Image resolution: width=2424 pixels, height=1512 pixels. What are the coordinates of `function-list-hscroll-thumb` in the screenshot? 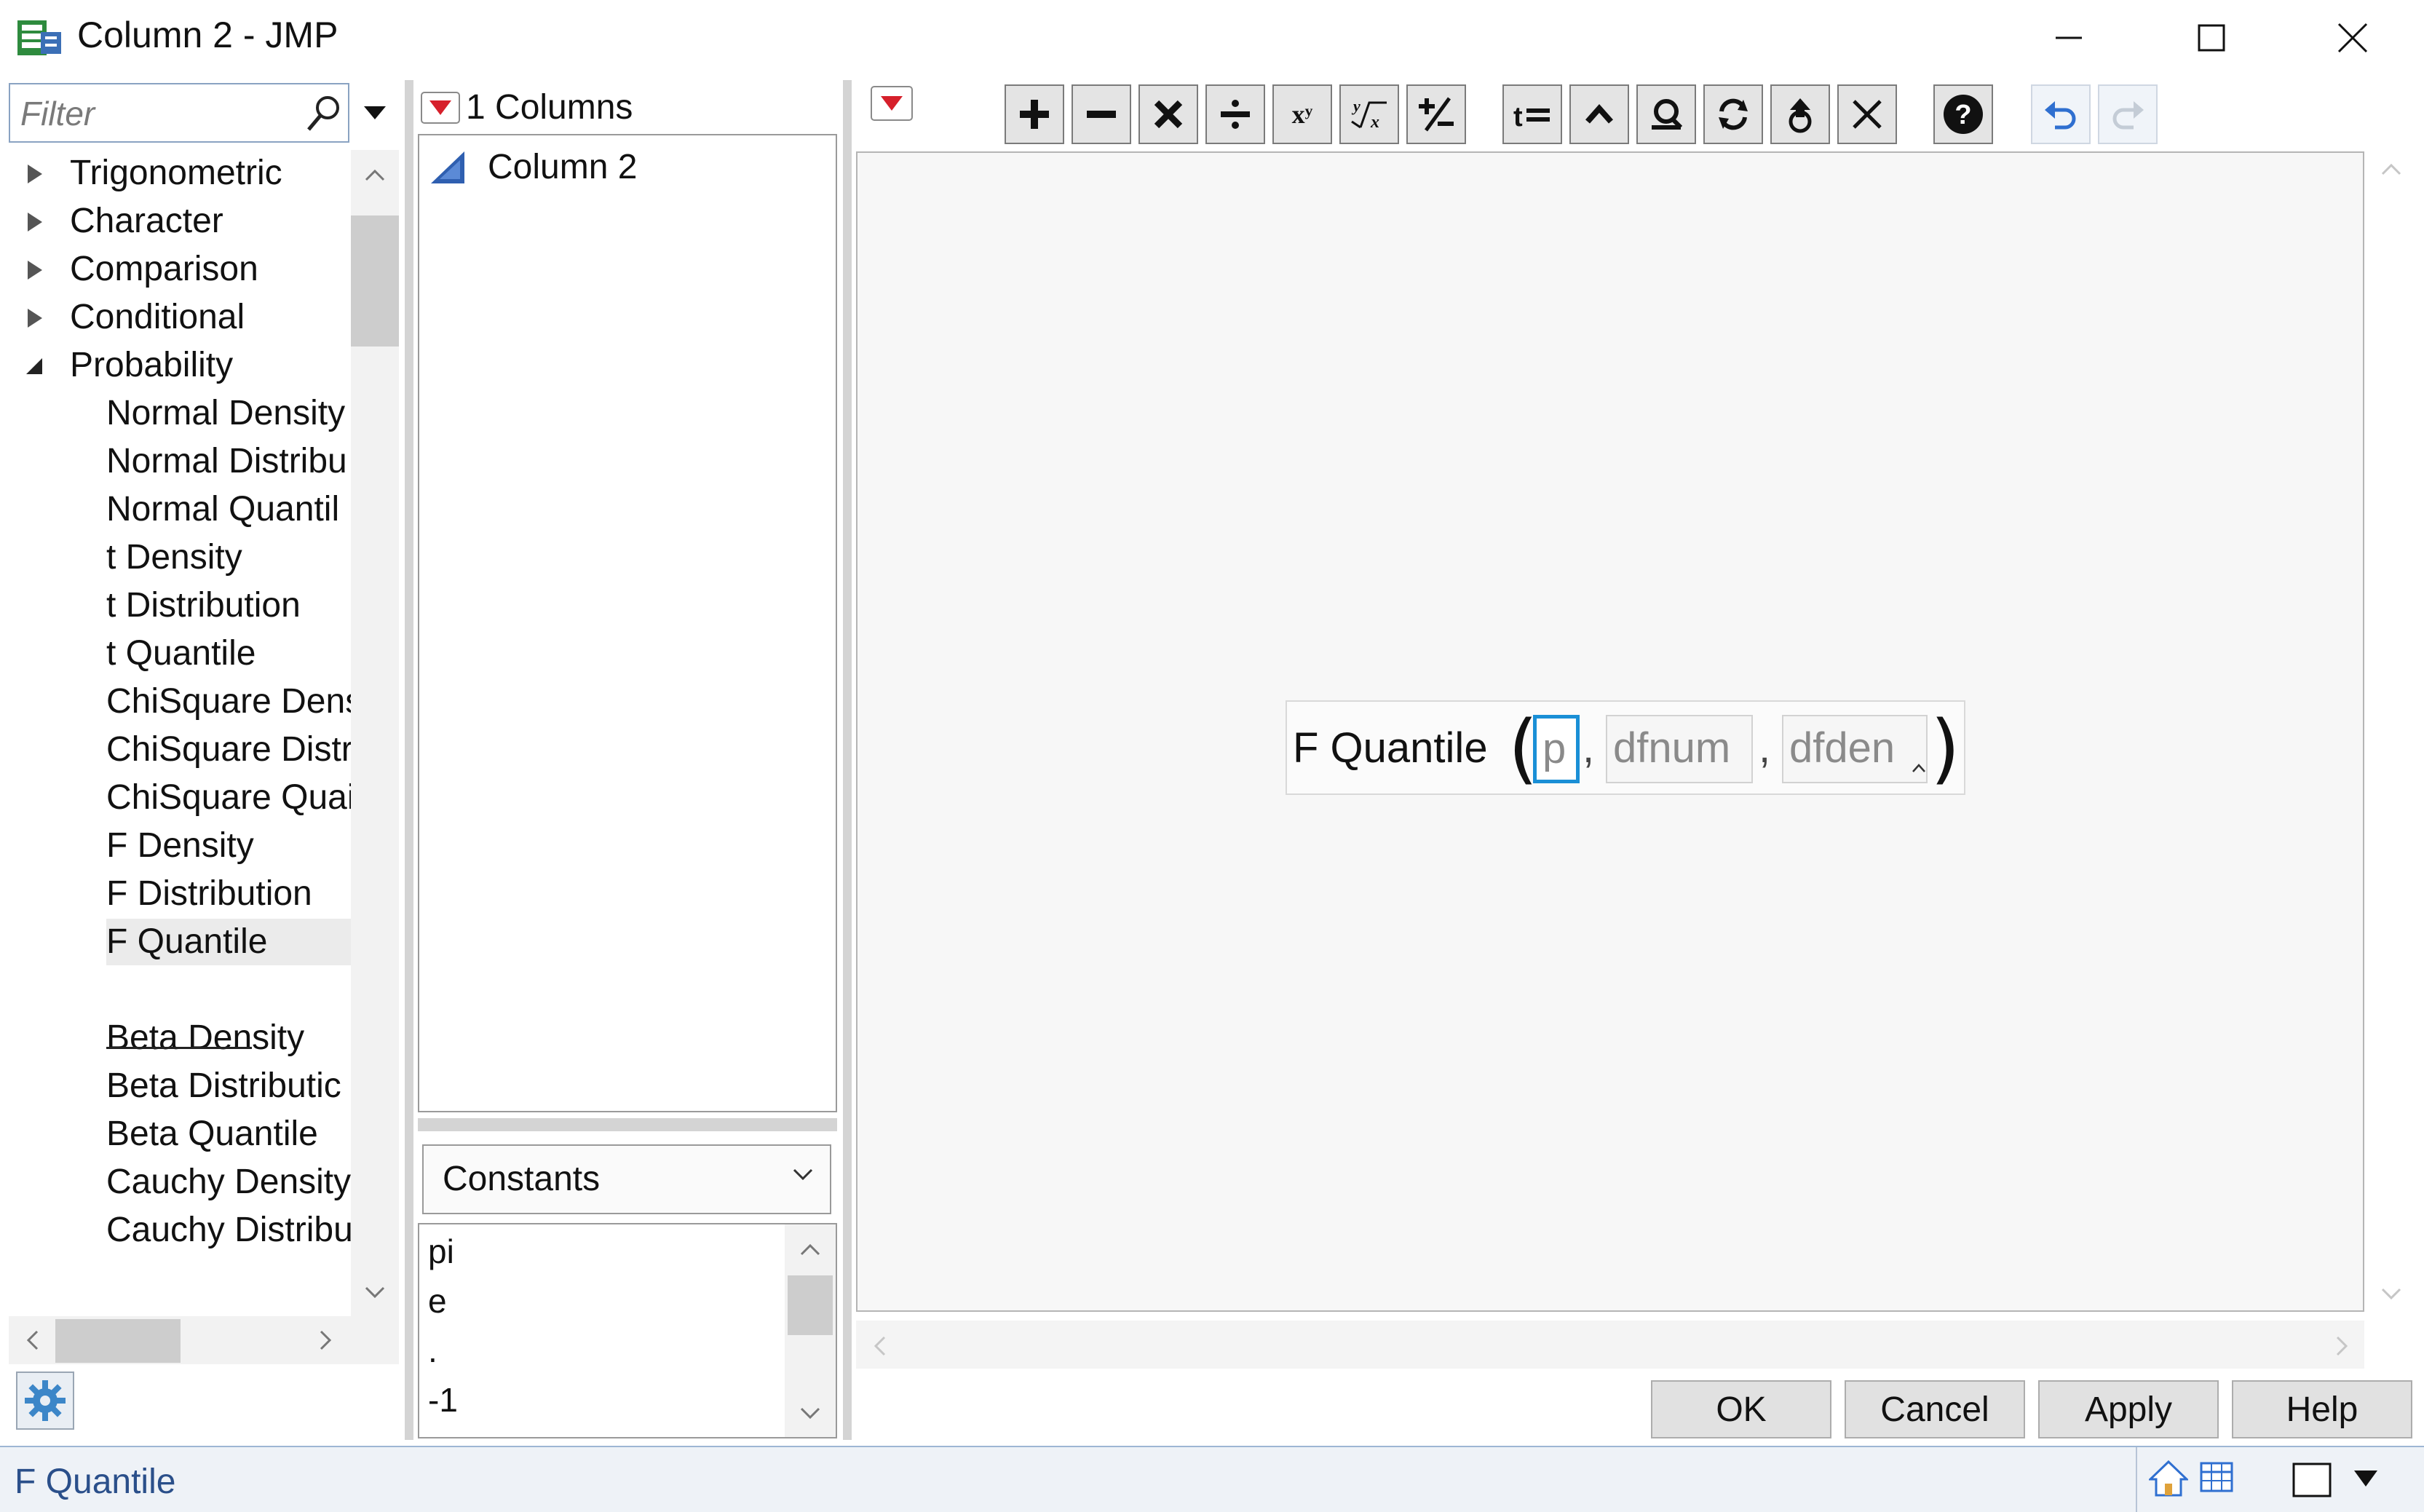 It's located at (118, 1341).